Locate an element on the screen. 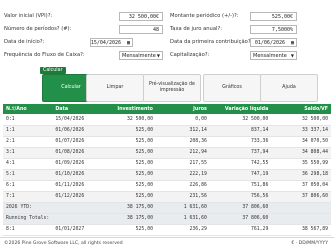 This screenshot has height=251, width=334. table-row: 8:1 01/01/2027 525,00 236,29 761,29 38 567,89 is located at coordinates (167, 230).